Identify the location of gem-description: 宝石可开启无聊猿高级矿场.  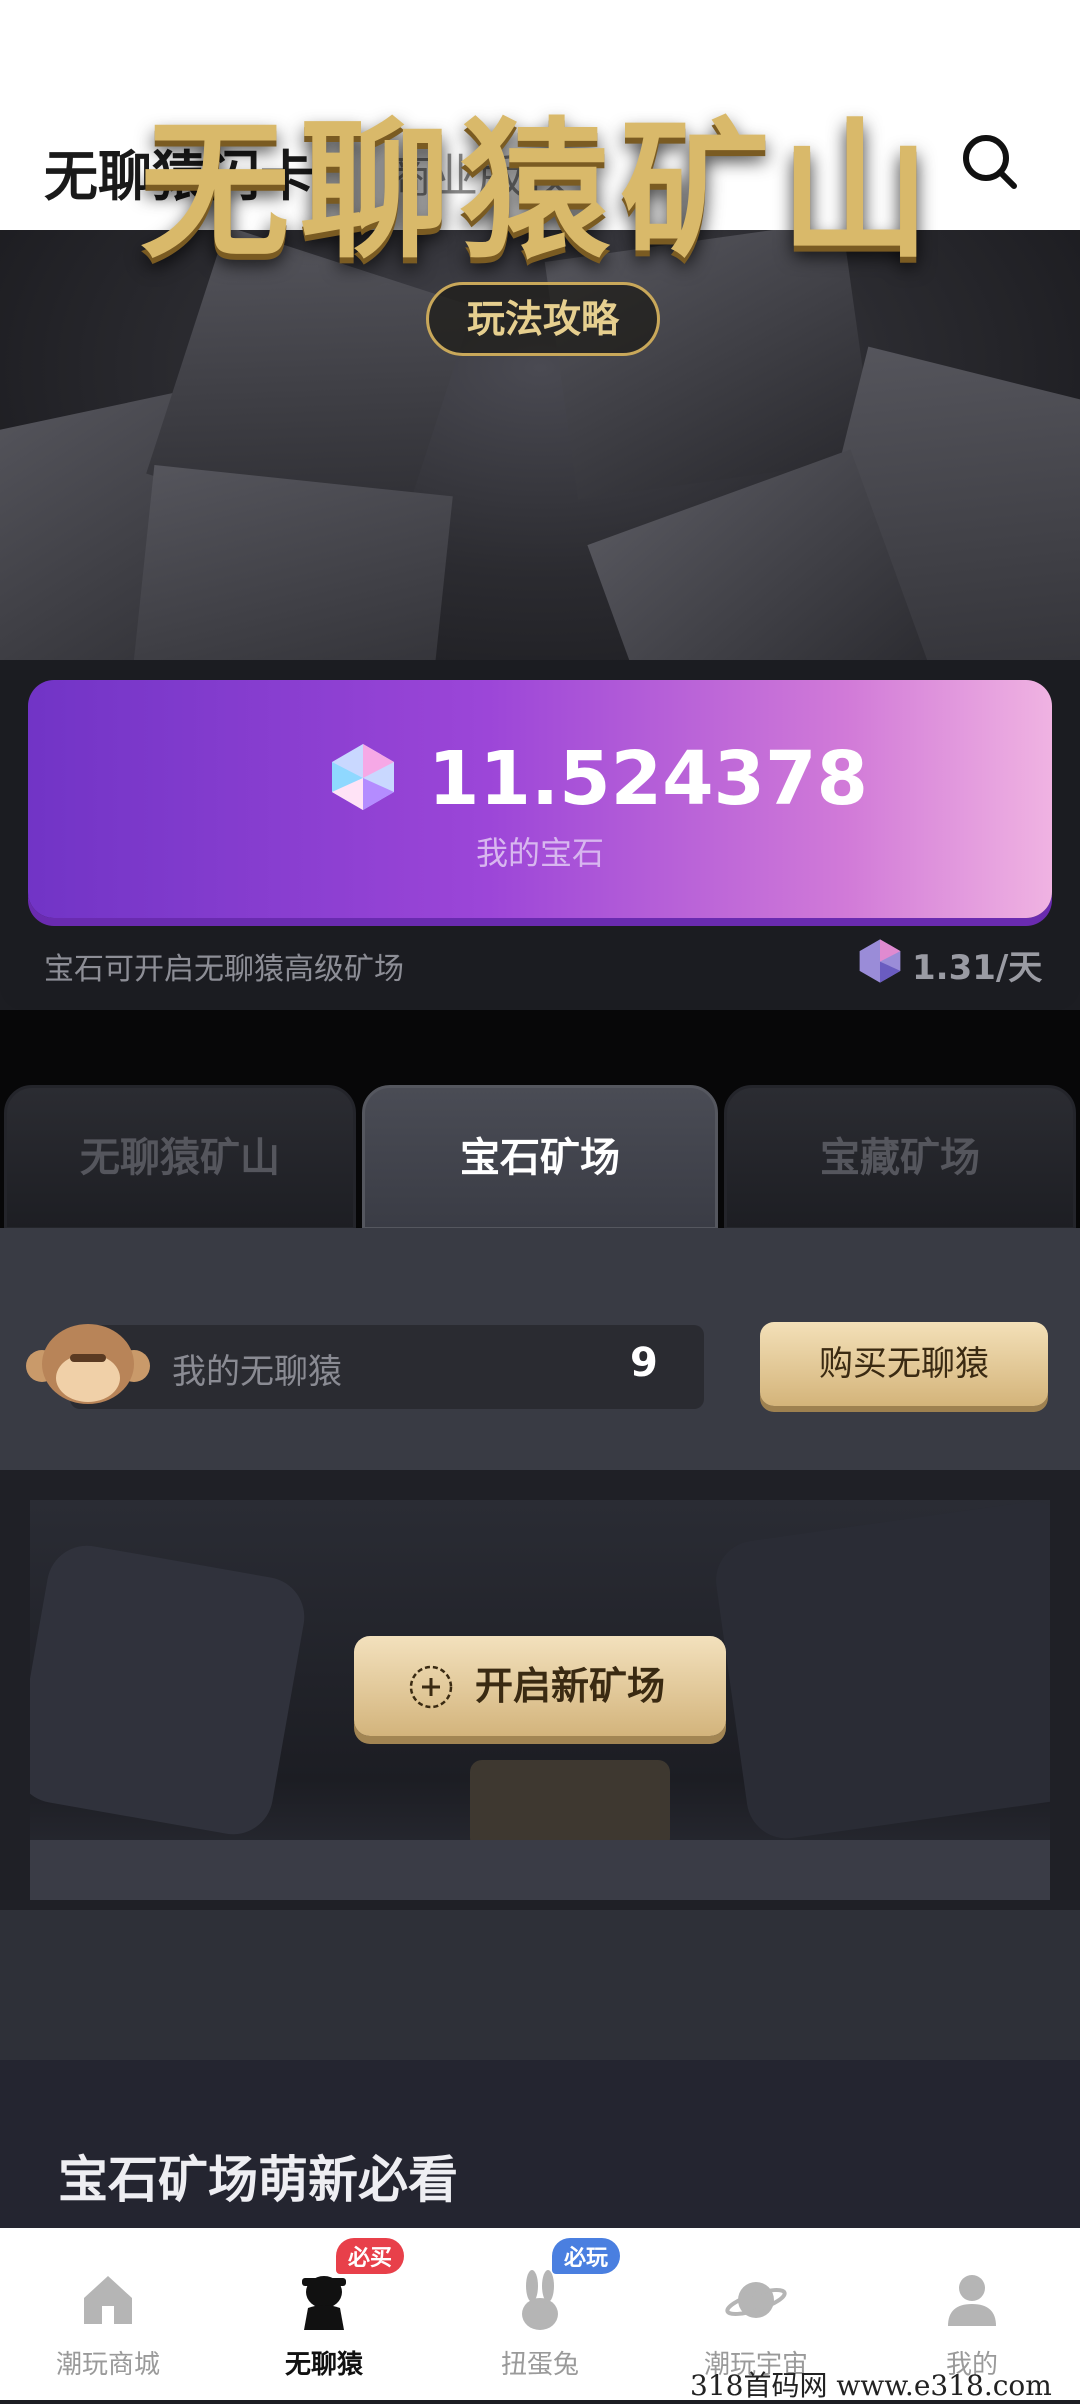
(224, 969).